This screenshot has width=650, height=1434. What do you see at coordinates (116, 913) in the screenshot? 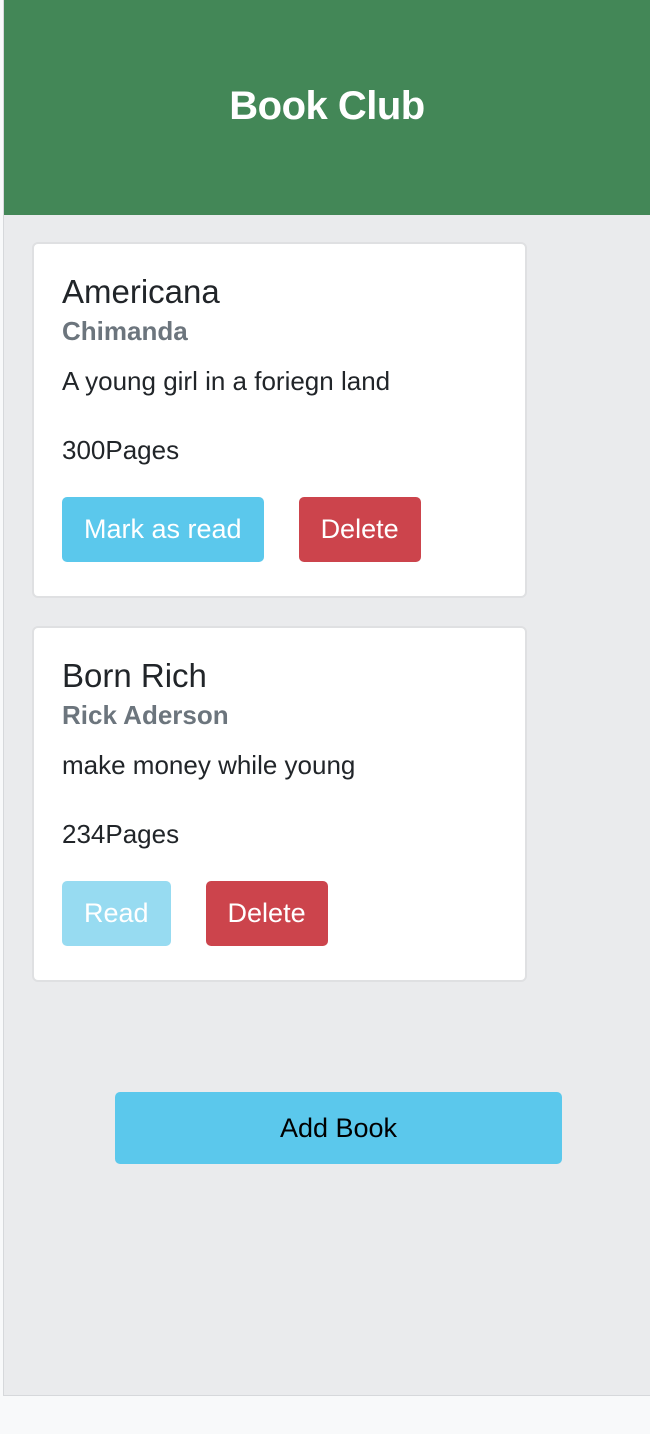
I see `read-button: Read` at bounding box center [116, 913].